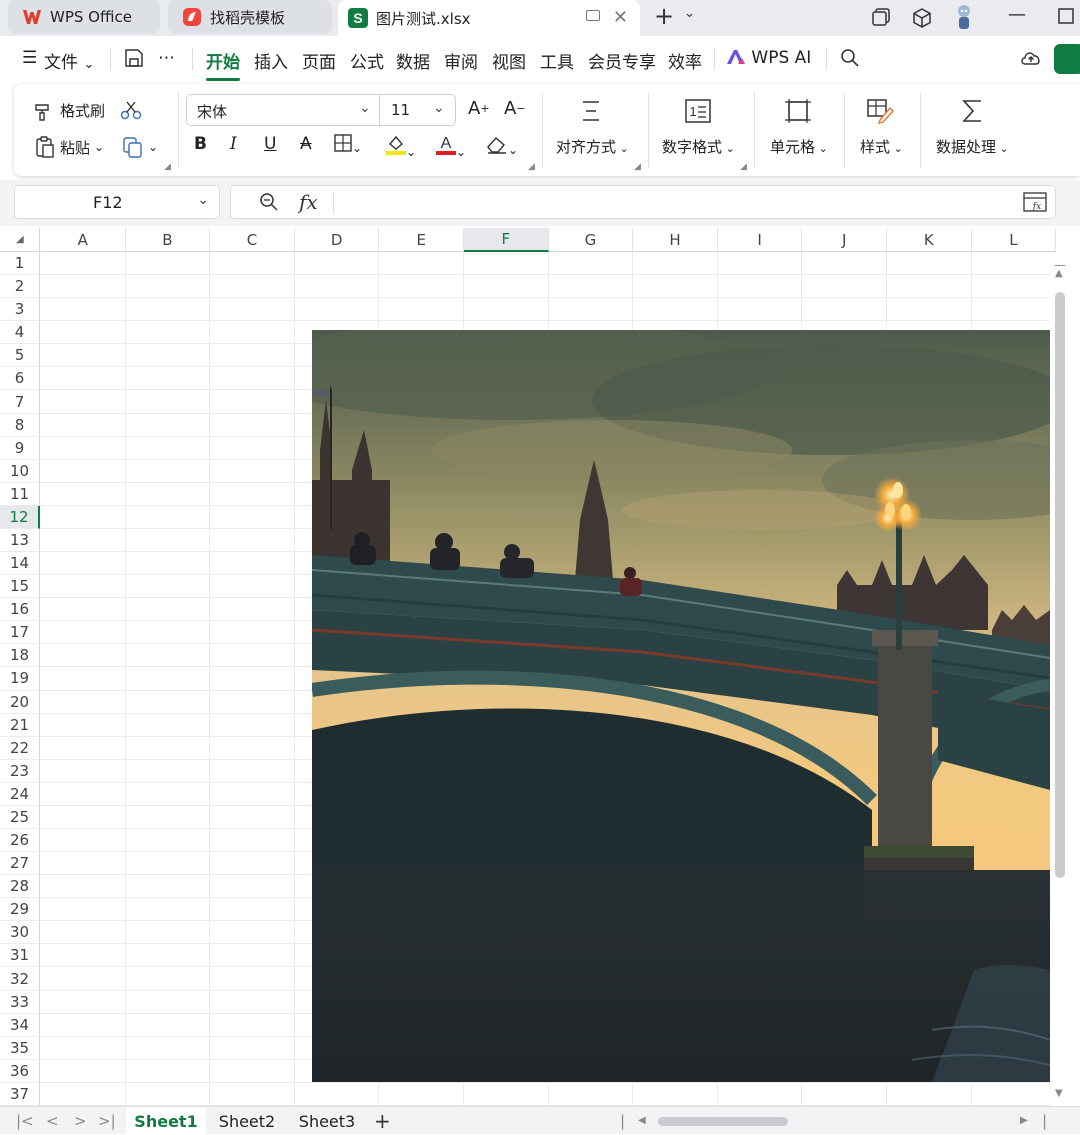  Describe the element at coordinates (83, 240) in the screenshot. I see `column-header-a: A` at that location.